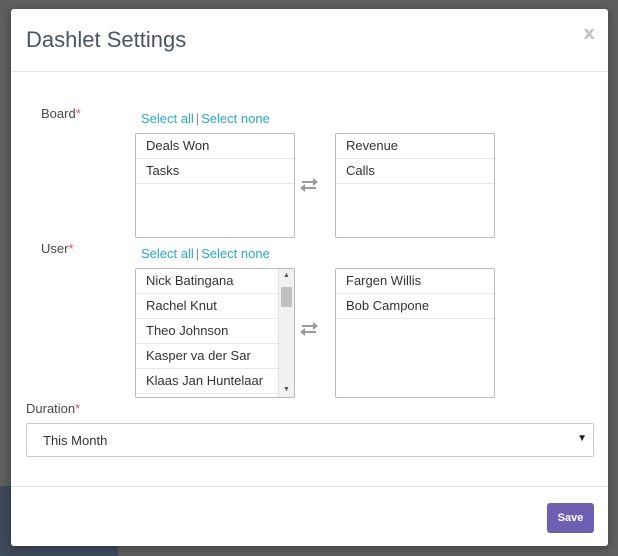  What do you see at coordinates (235, 253) in the screenshot?
I see `user-select-none-link: Select none` at bounding box center [235, 253].